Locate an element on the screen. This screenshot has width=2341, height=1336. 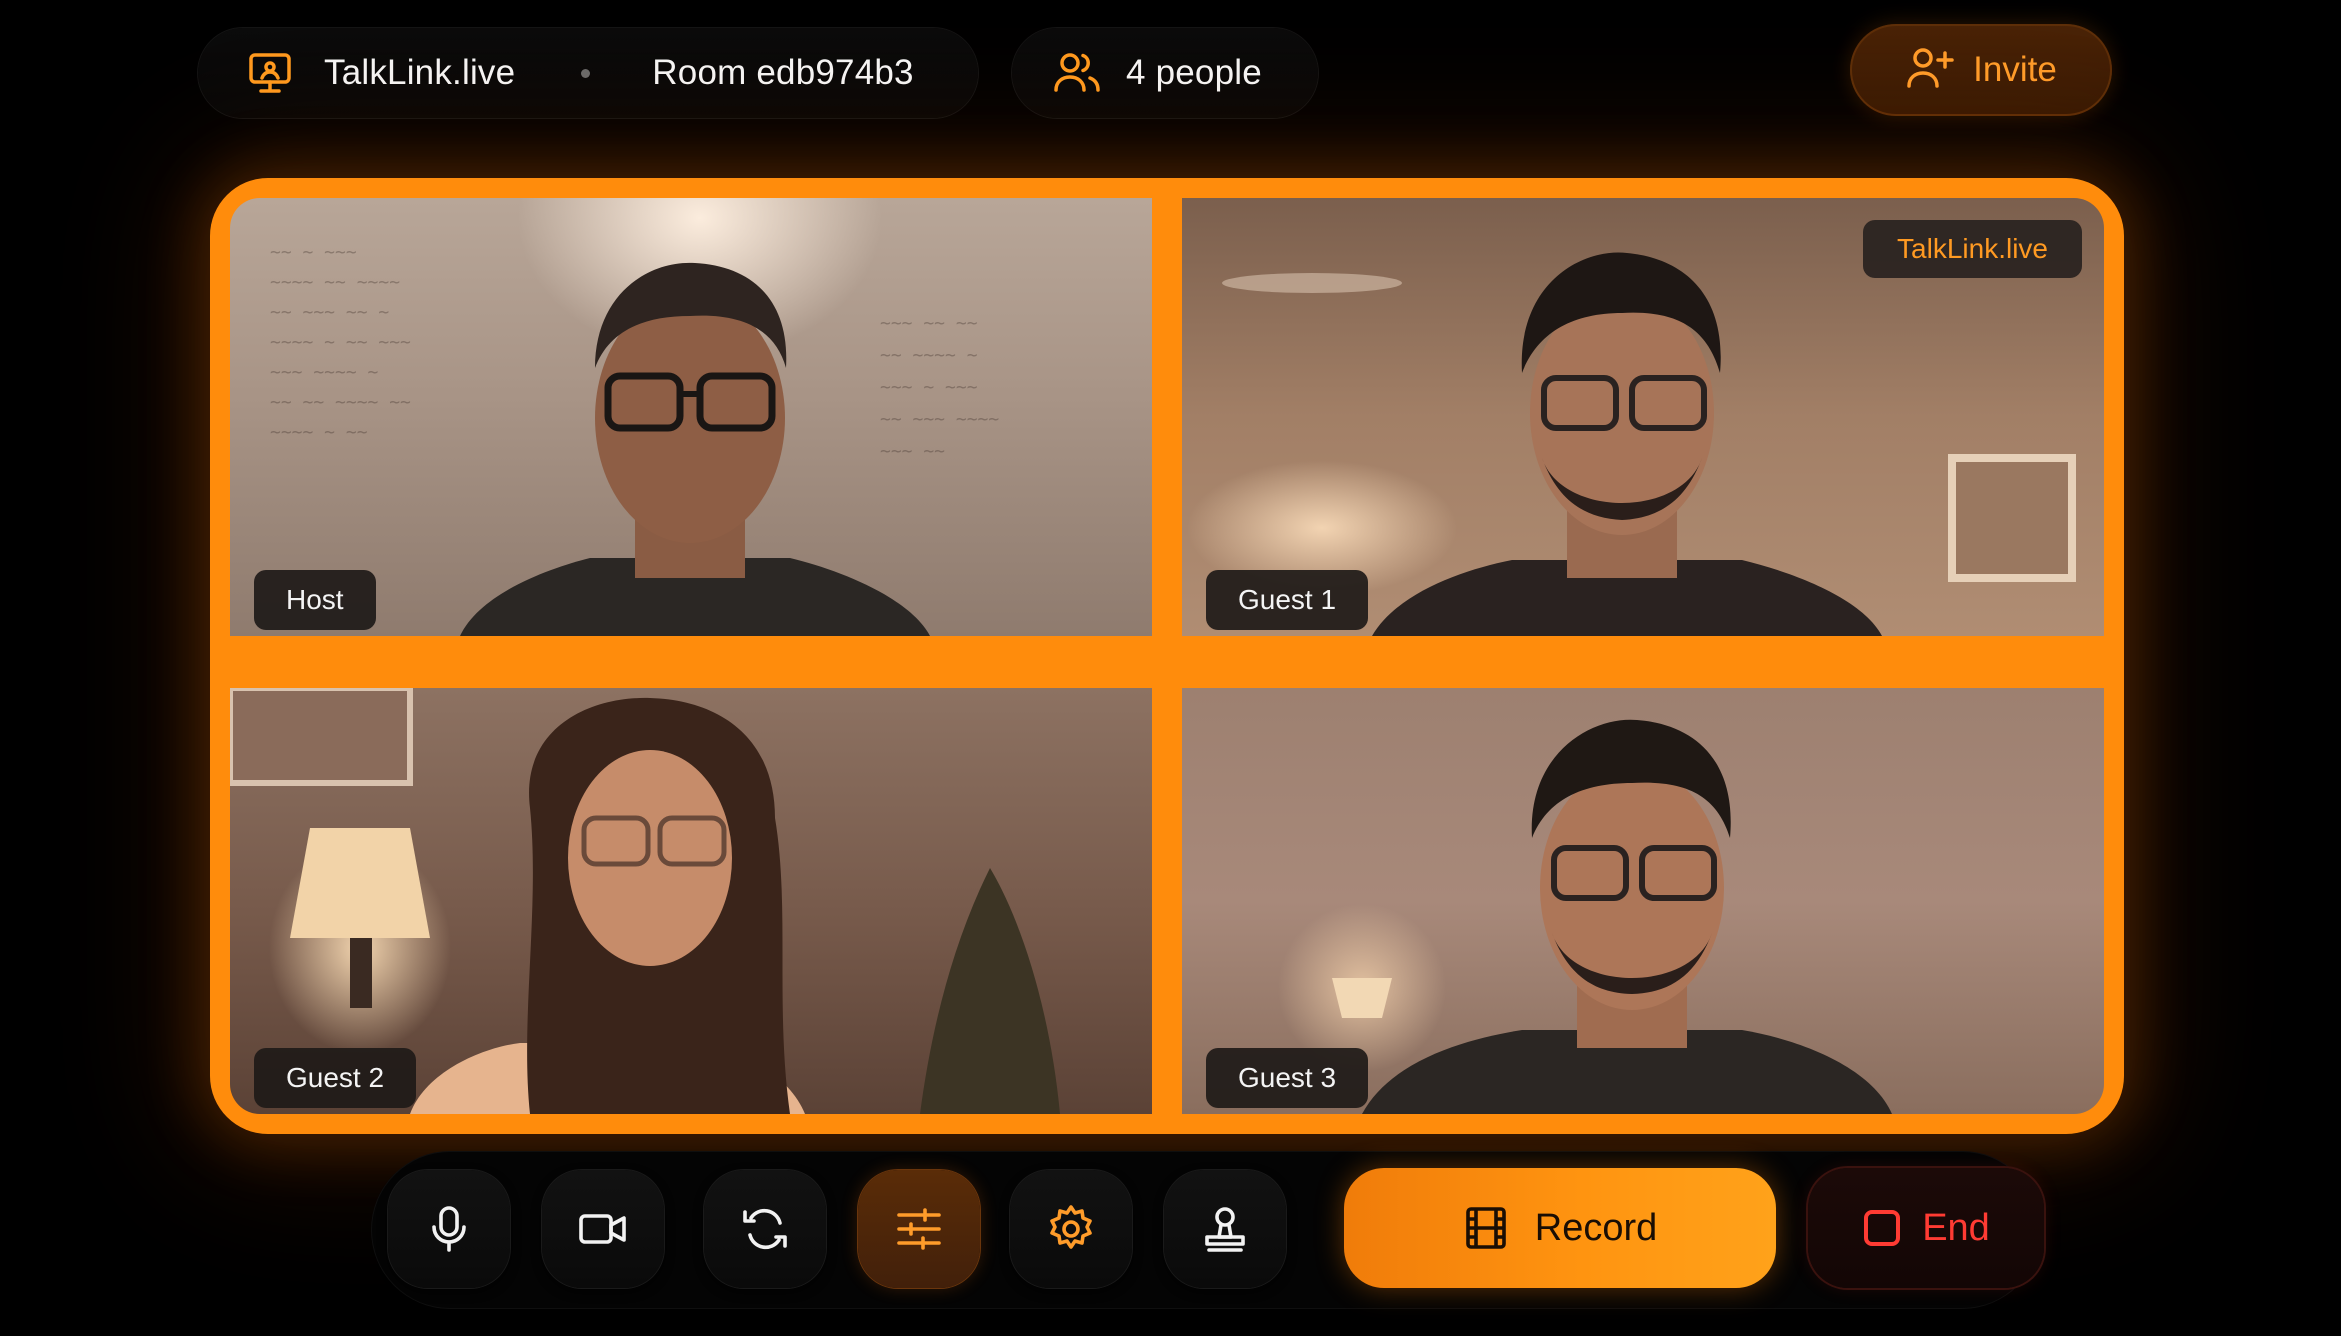
video-tile-guest-3: Guest 3 is located at coordinates (1643, 901).